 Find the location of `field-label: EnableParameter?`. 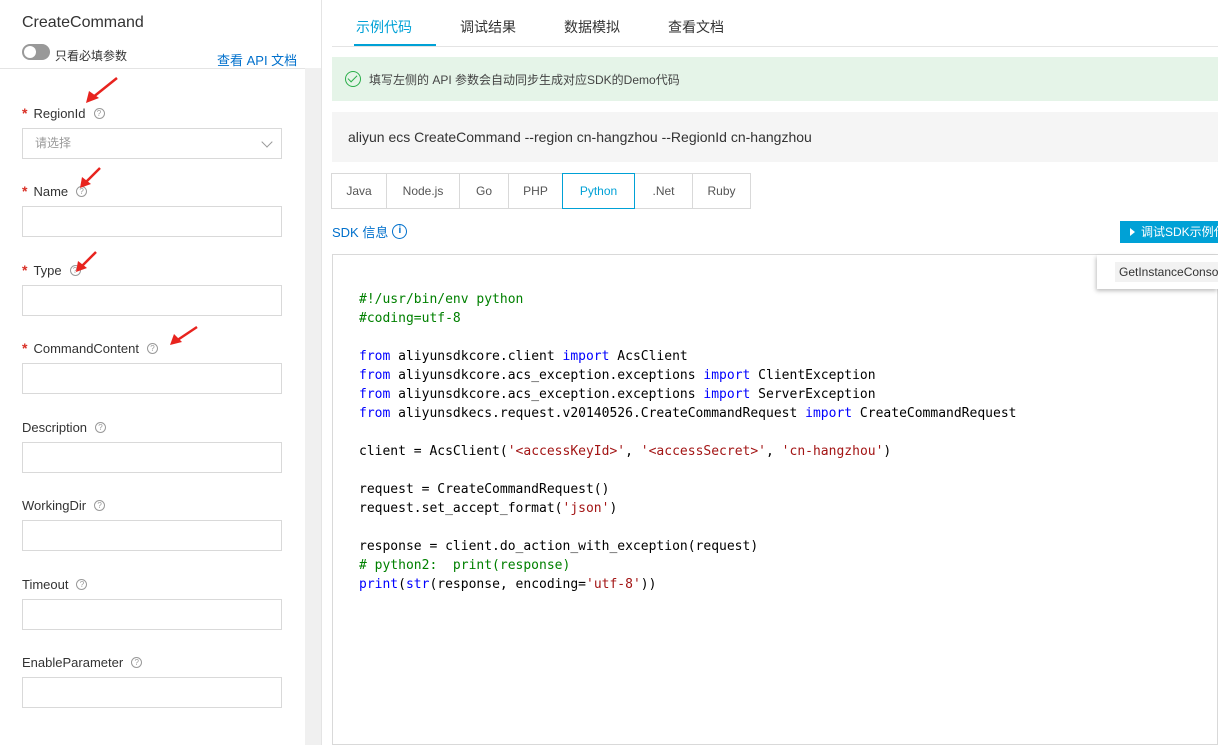

field-label: EnableParameter? is located at coordinates (152, 662).